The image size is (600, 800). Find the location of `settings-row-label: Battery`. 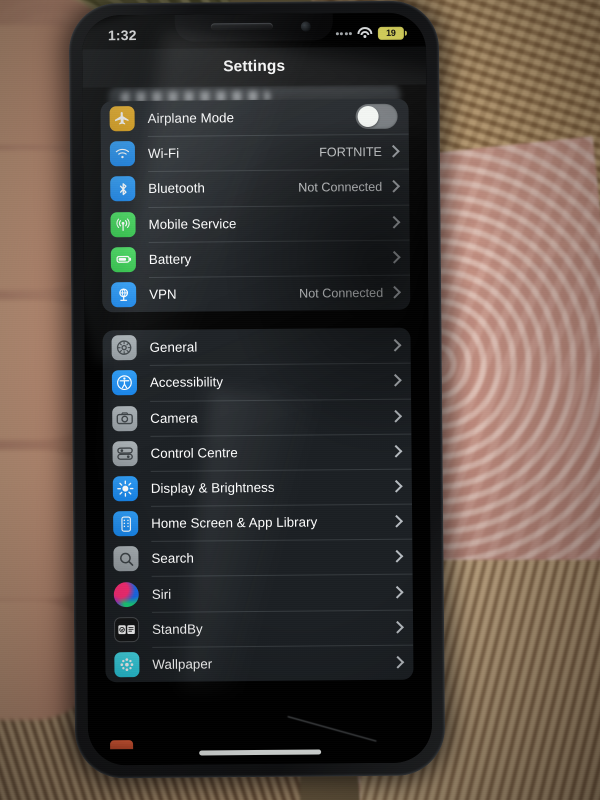

settings-row-label: Battery is located at coordinates (170, 259).